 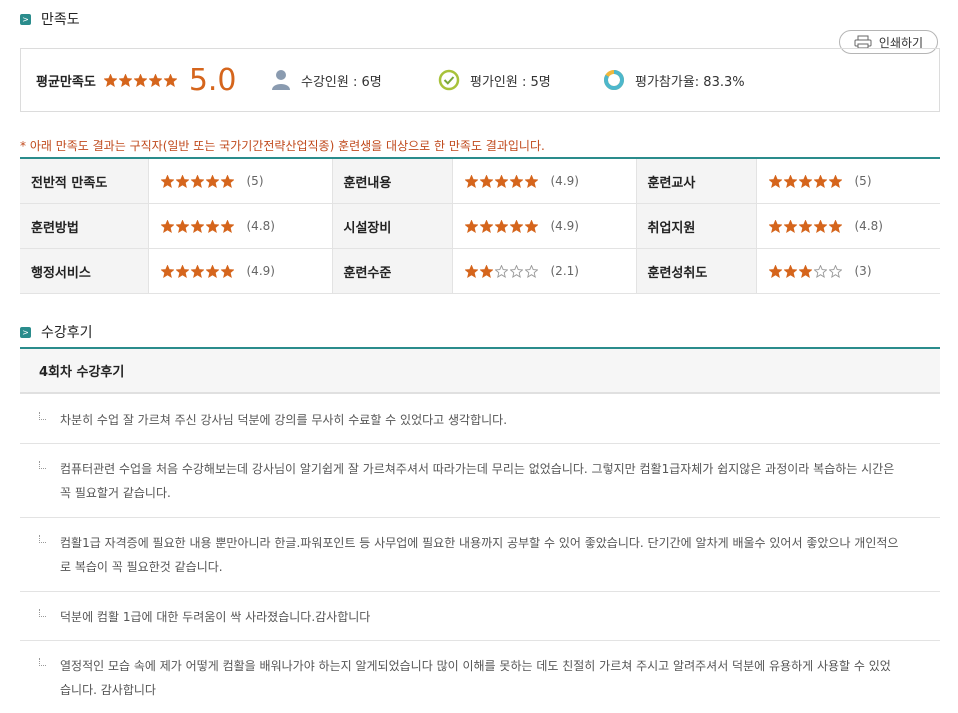 What do you see at coordinates (480, 370) in the screenshot?
I see `review-round-header: 4회차 수강후기` at bounding box center [480, 370].